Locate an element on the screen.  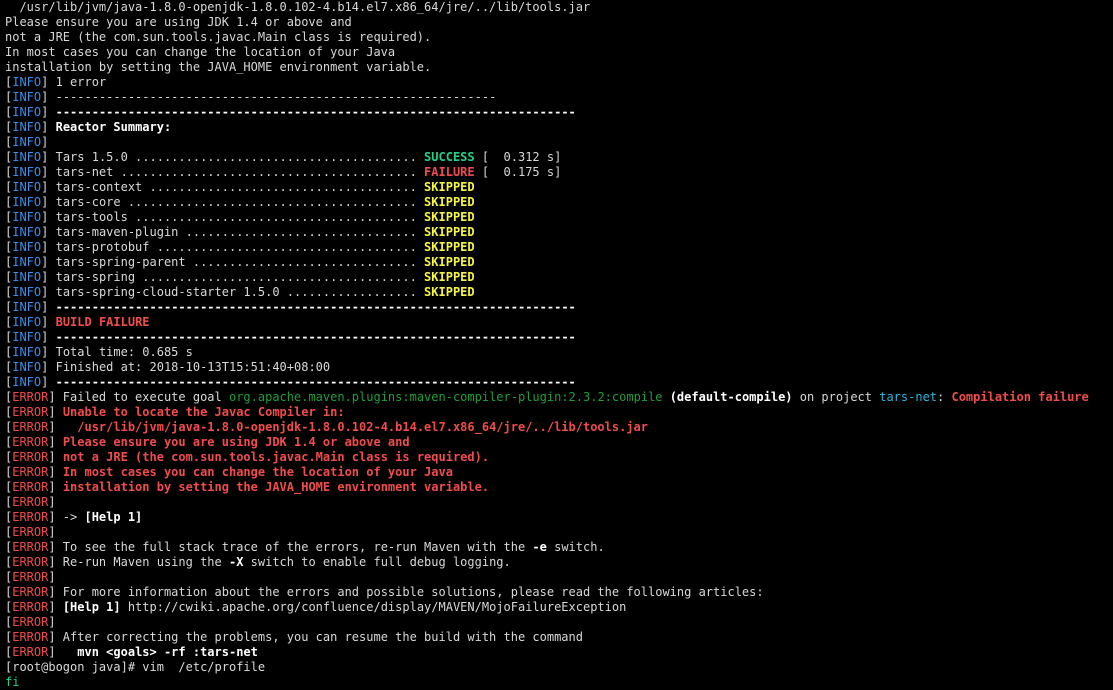
terminal-text: [root@bogon java]# vim /etc/profile is located at coordinates (135, 667).